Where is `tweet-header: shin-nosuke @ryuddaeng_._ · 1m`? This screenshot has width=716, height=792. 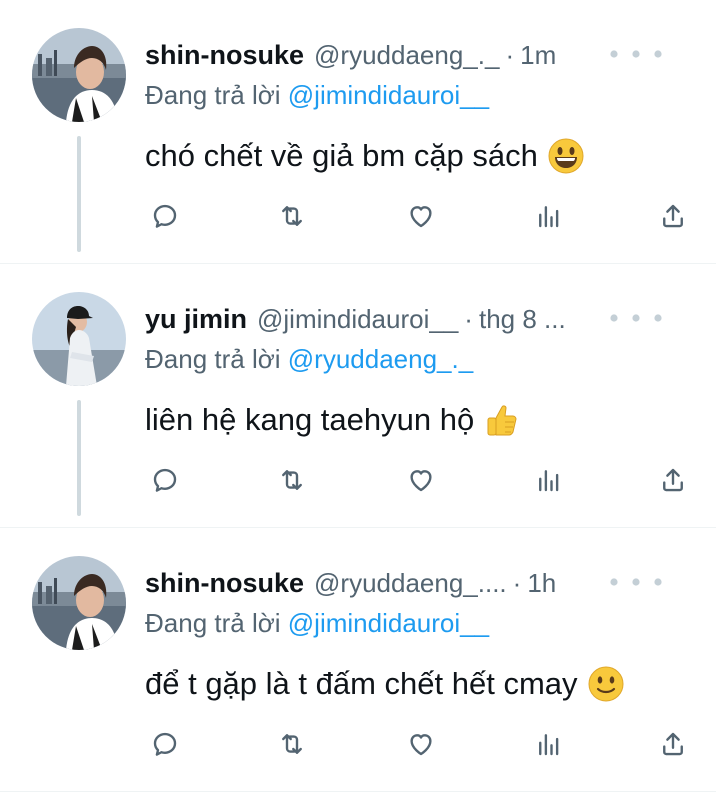 tweet-header: shin-nosuke @ryuddaeng_._ · 1m is located at coordinates (420, 55).